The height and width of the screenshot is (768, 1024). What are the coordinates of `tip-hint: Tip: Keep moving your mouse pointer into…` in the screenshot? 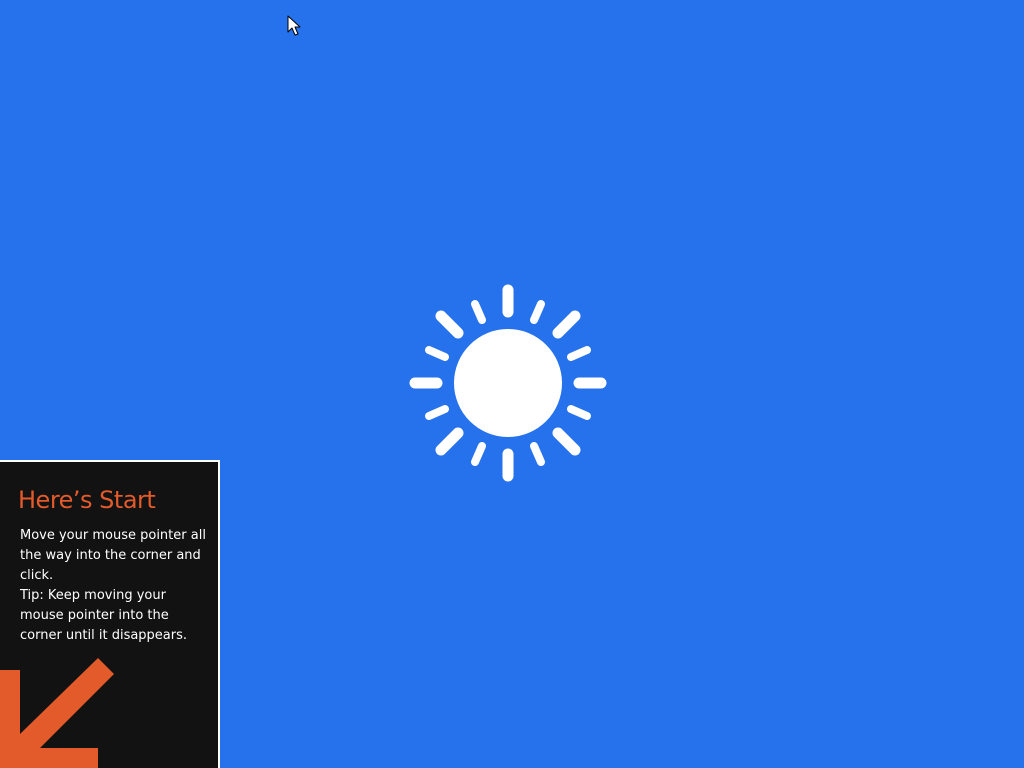 It's located at (104, 615).